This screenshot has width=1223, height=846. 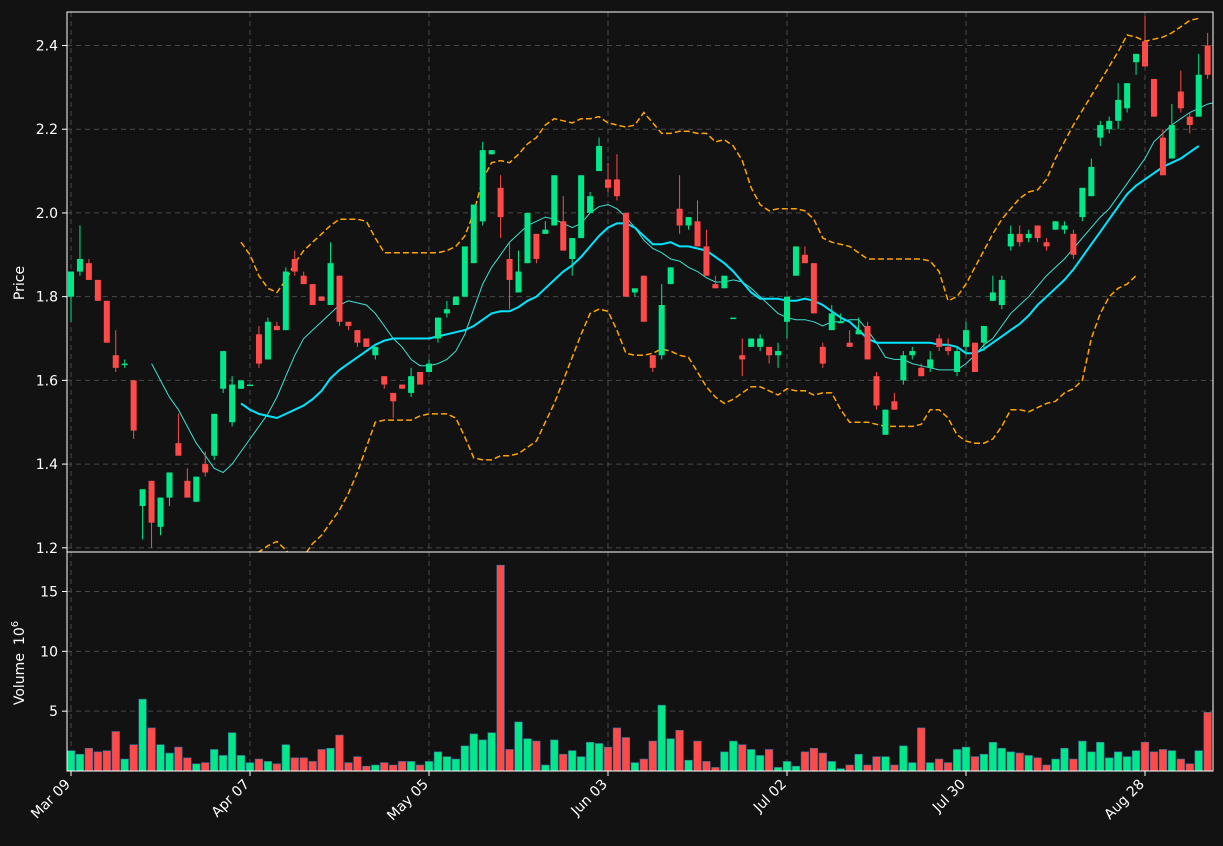 I want to click on price-tick-label: 2.0, so click(x=47, y=214).